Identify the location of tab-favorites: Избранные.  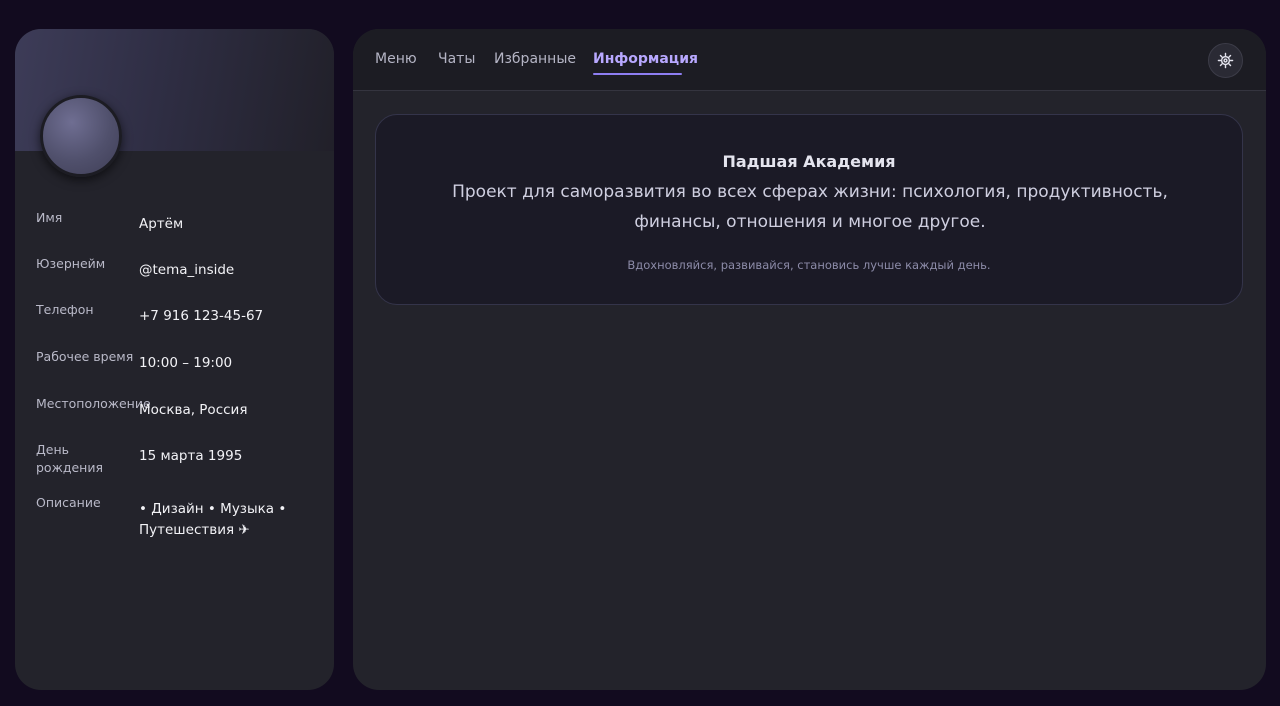
(535, 59).